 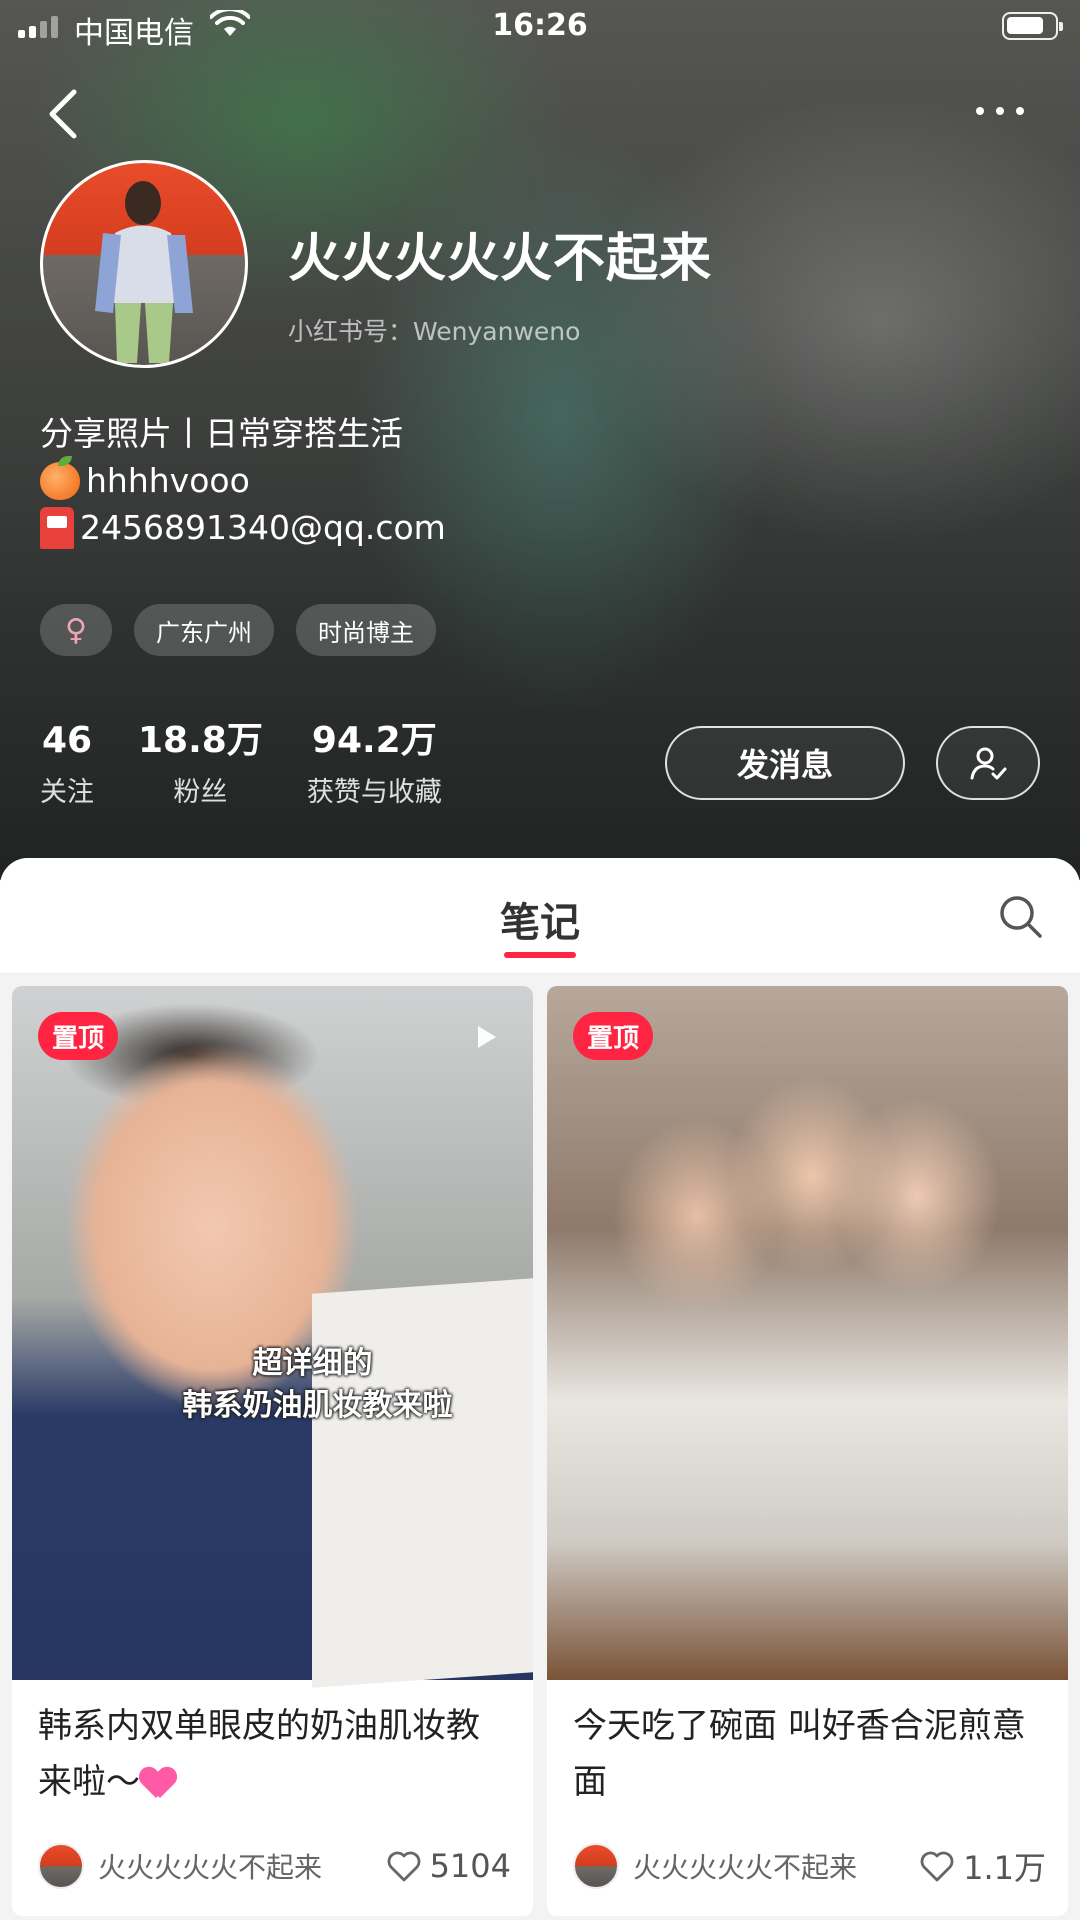 I want to click on battery-icon, so click(x=1032, y=26).